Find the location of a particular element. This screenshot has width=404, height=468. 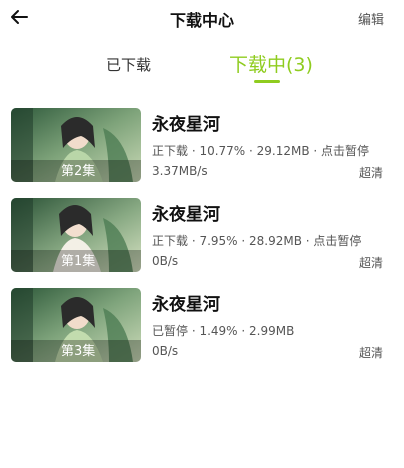

tab-downloading: 下载中(3) is located at coordinates (271, 63).